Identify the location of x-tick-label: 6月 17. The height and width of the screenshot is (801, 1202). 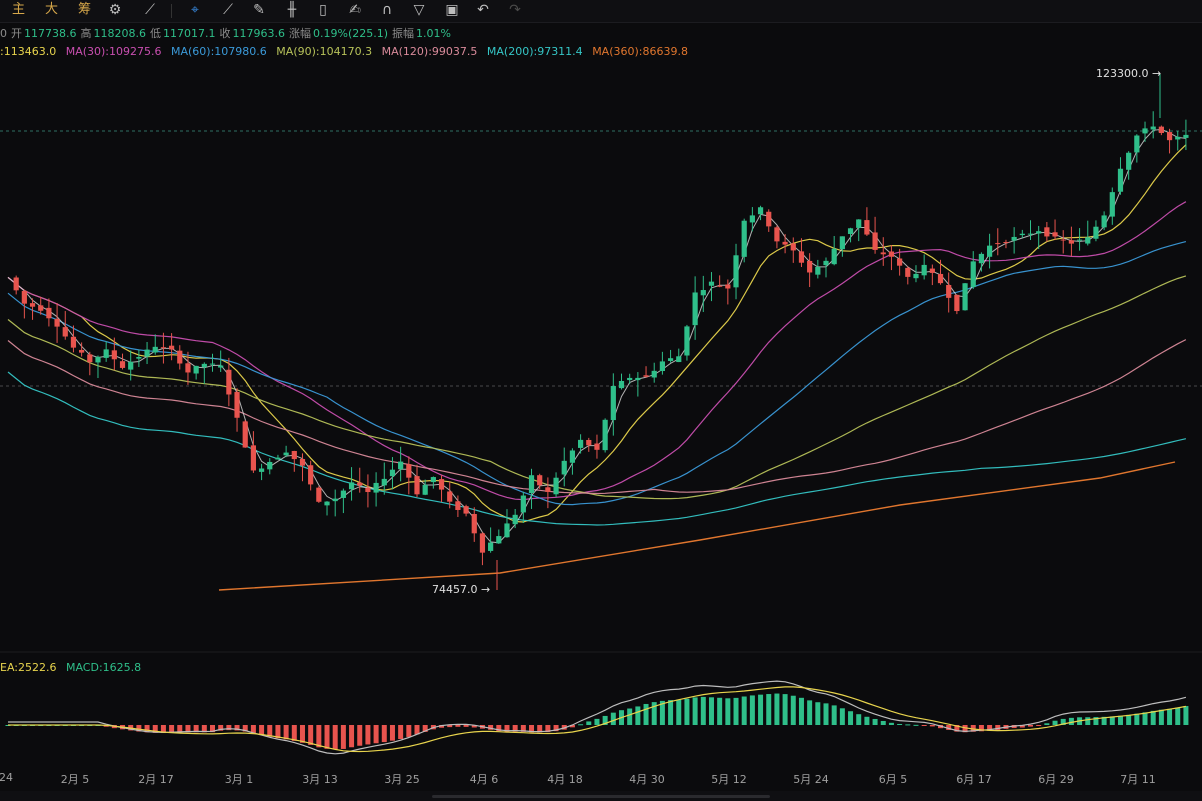
(974, 779).